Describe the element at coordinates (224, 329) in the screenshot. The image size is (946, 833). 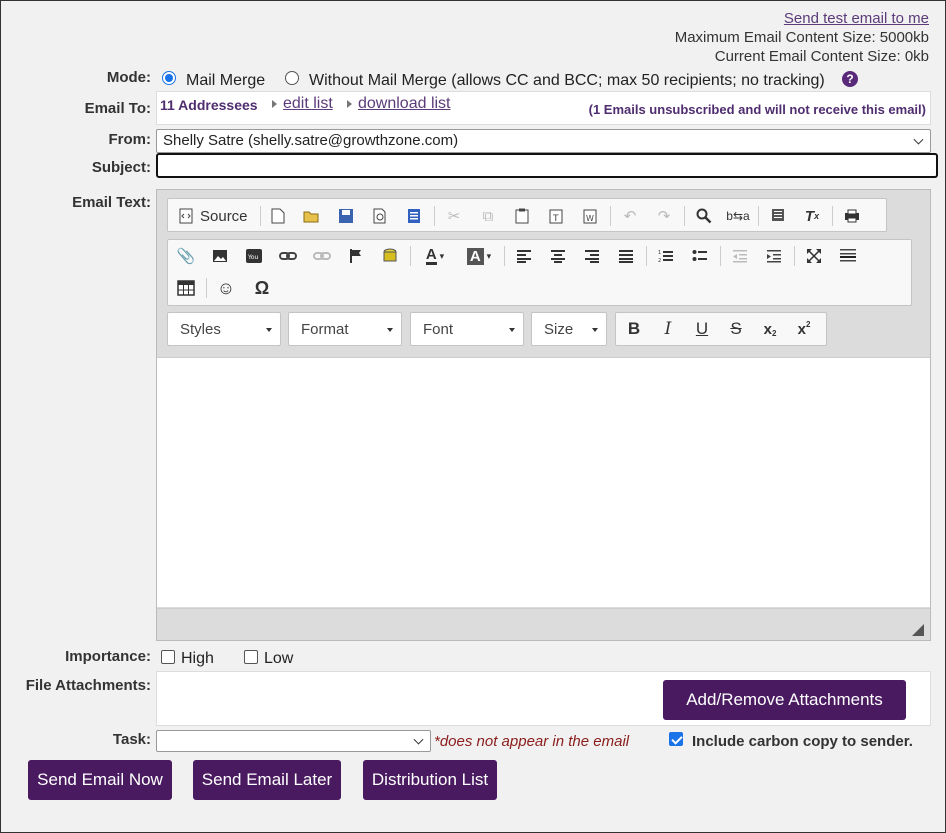
I see `styles-dropdown: Styles` at that location.